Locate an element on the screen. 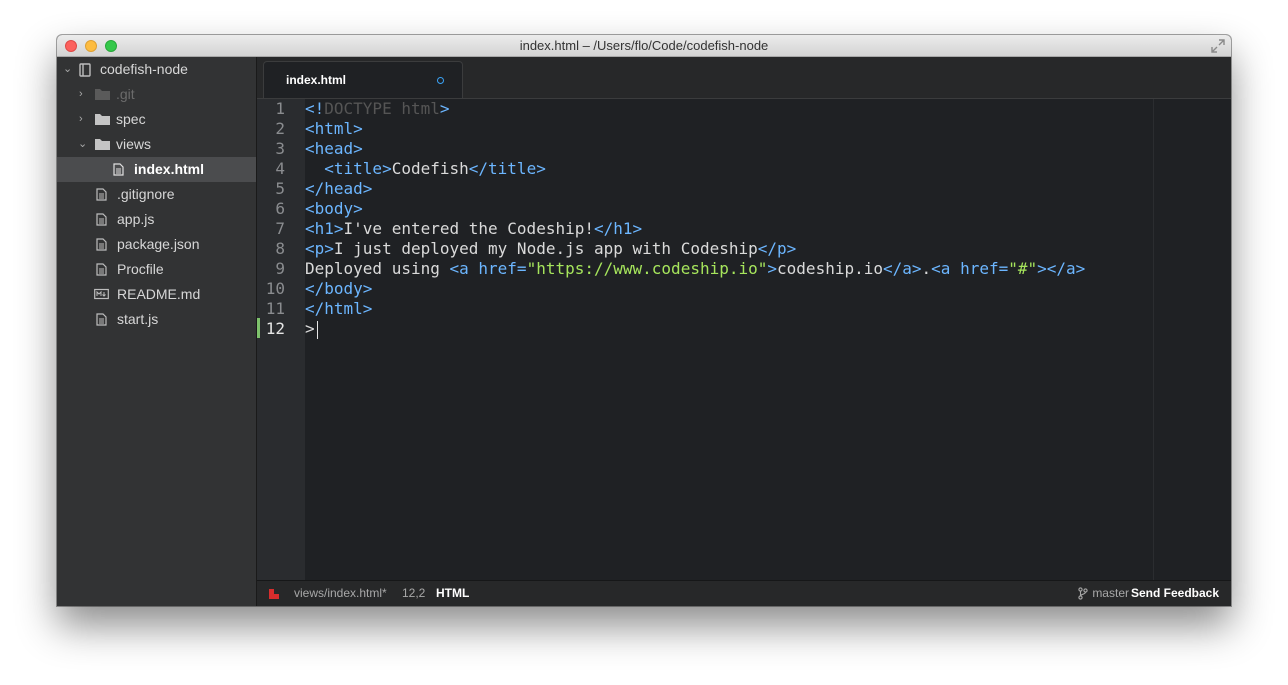  tree-item-label: package.json is located at coordinates (158, 244).